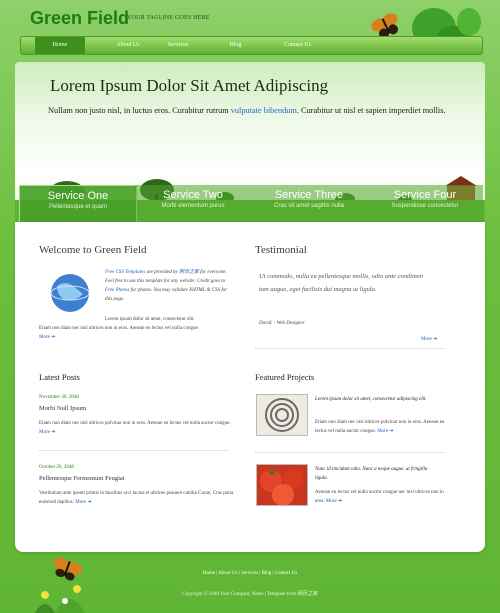 The width and height of the screenshot is (500, 613). Describe the element at coordinates (60, 585) in the screenshot. I see `butterfly-flowers-image` at that location.